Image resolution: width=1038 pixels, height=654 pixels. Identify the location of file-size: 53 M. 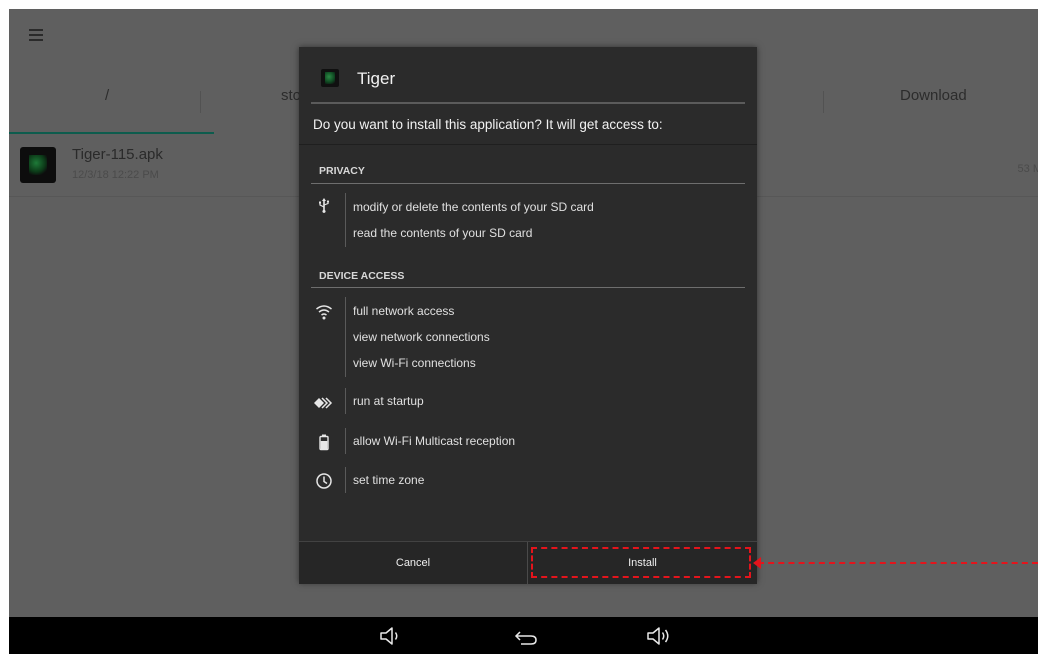
(1027, 169).